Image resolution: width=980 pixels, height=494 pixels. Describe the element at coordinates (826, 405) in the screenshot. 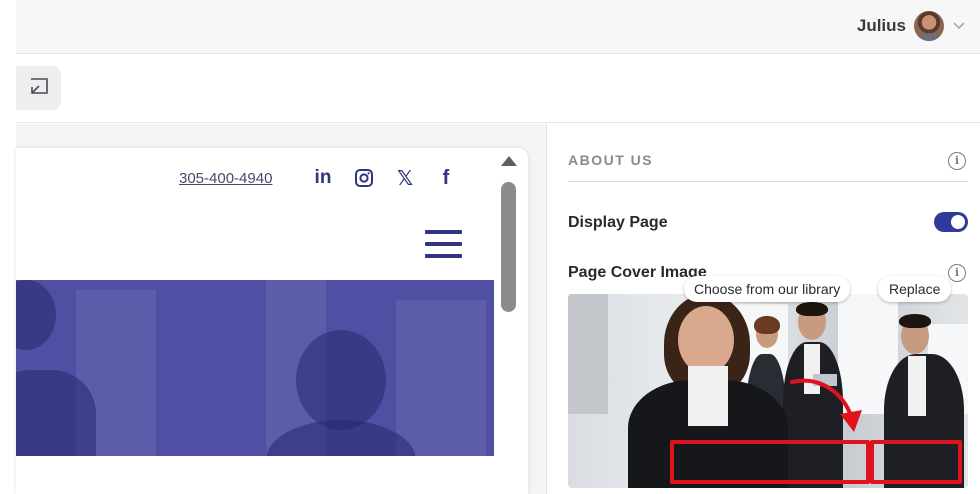

I see `annotation-arrow-icon` at that location.